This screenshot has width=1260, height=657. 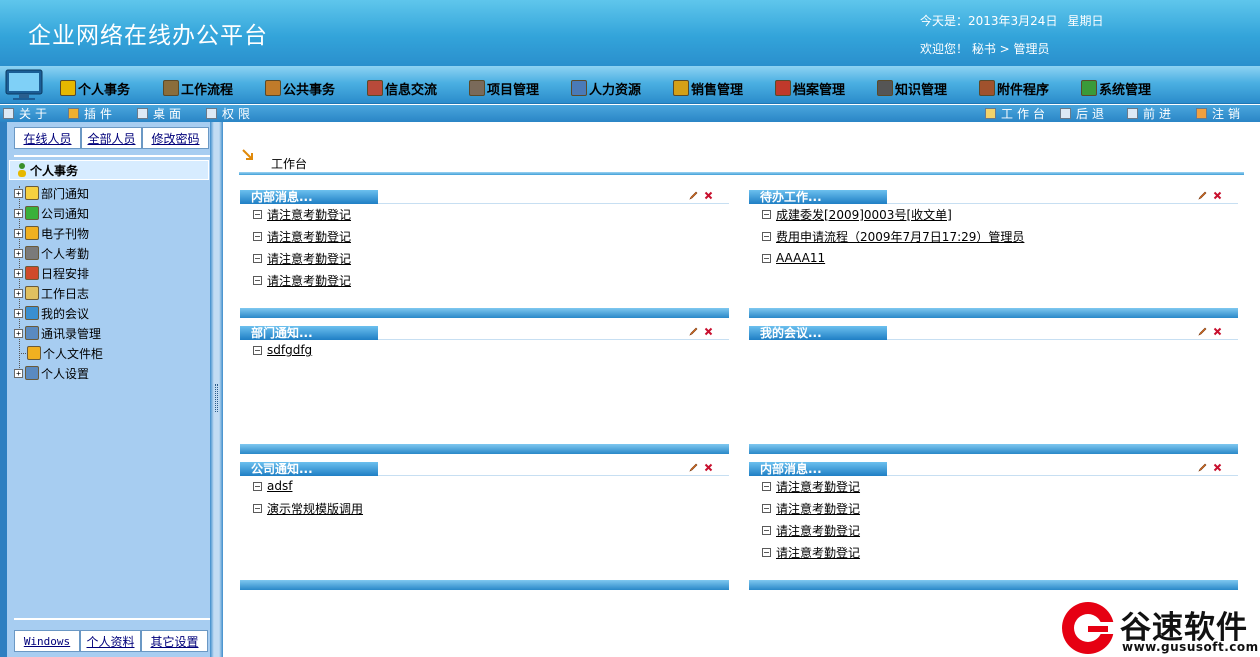 I want to click on toolbar: 关于 插件 桌面 权限 工作台 后退 前进 注销, so click(x=630, y=113).